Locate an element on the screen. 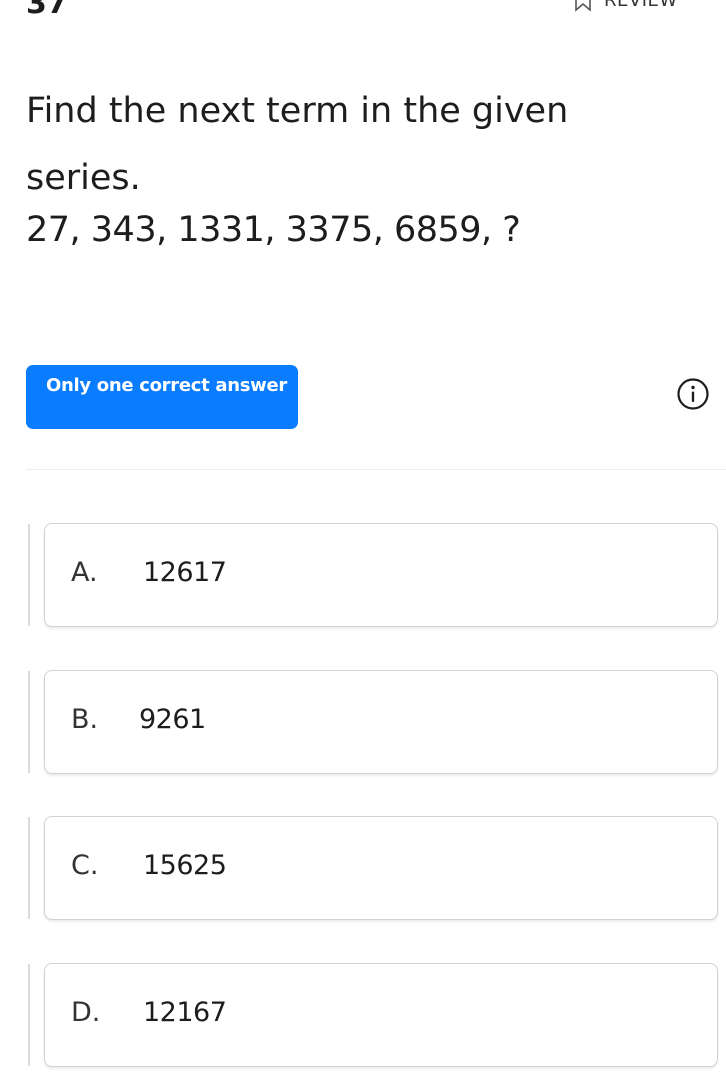 This screenshot has height=1080, width=726. bookmark-icon is located at coordinates (583, 6).